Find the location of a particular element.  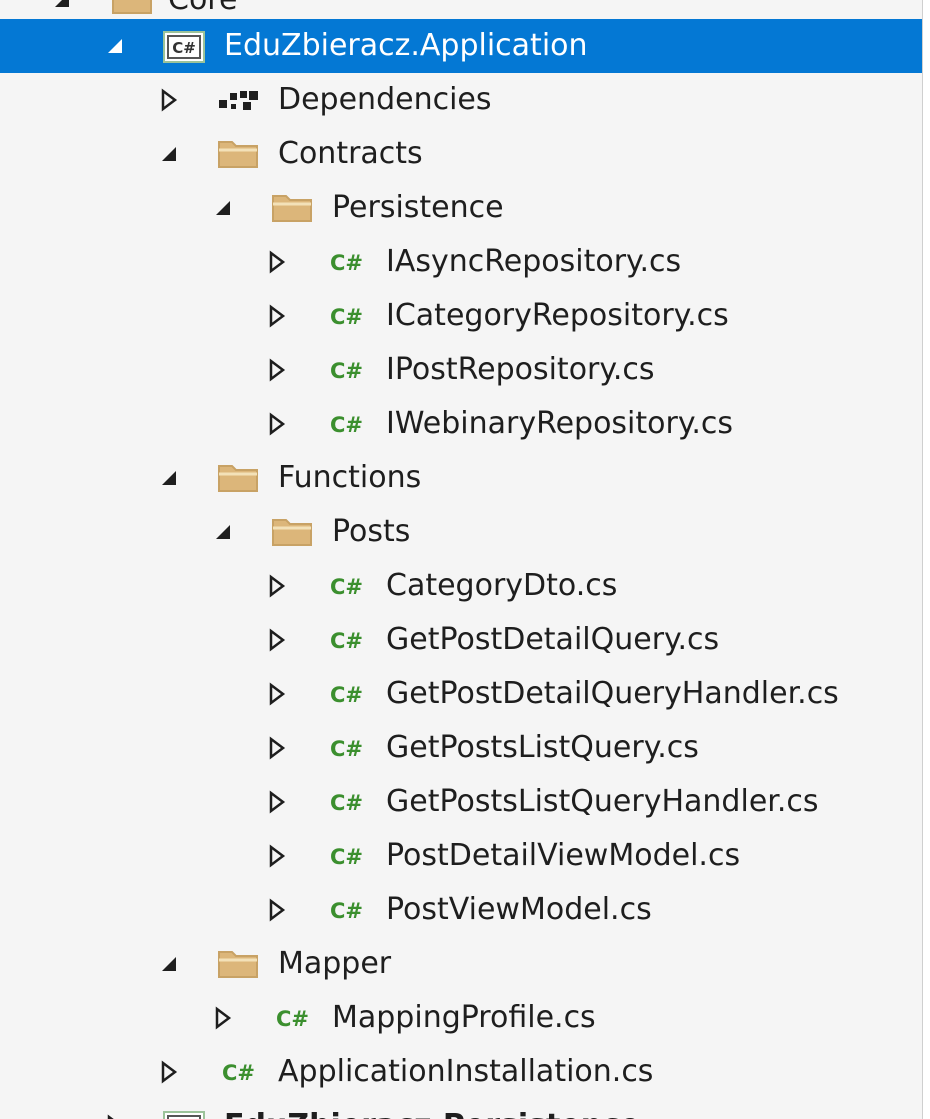

tree-row-contracts: Contracts is located at coordinates (461, 154).